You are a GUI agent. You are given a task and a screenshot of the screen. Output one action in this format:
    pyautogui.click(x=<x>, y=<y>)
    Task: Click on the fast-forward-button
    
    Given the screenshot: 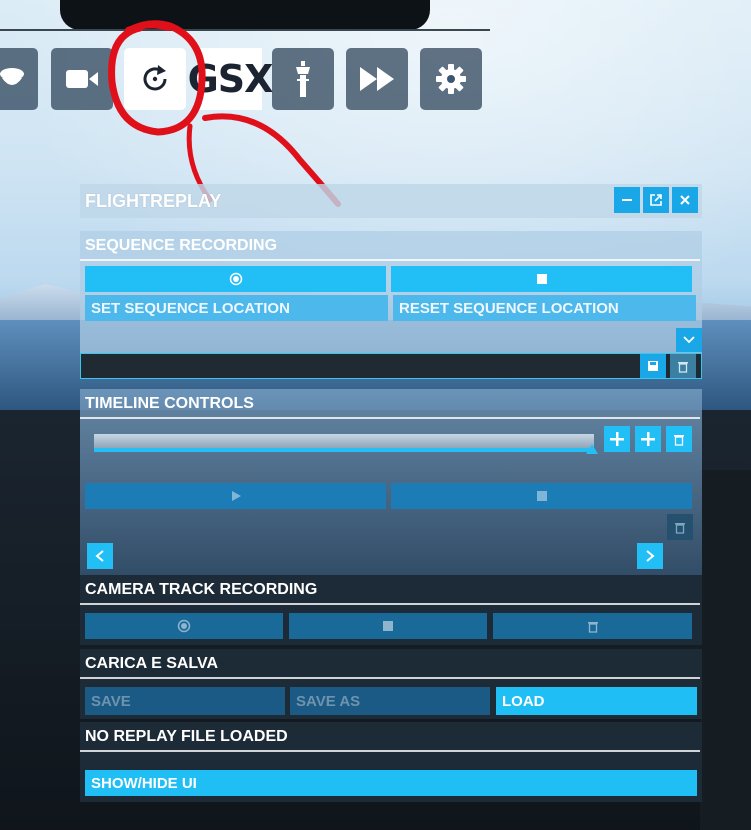 What is the action you would take?
    pyautogui.click(x=377, y=79)
    